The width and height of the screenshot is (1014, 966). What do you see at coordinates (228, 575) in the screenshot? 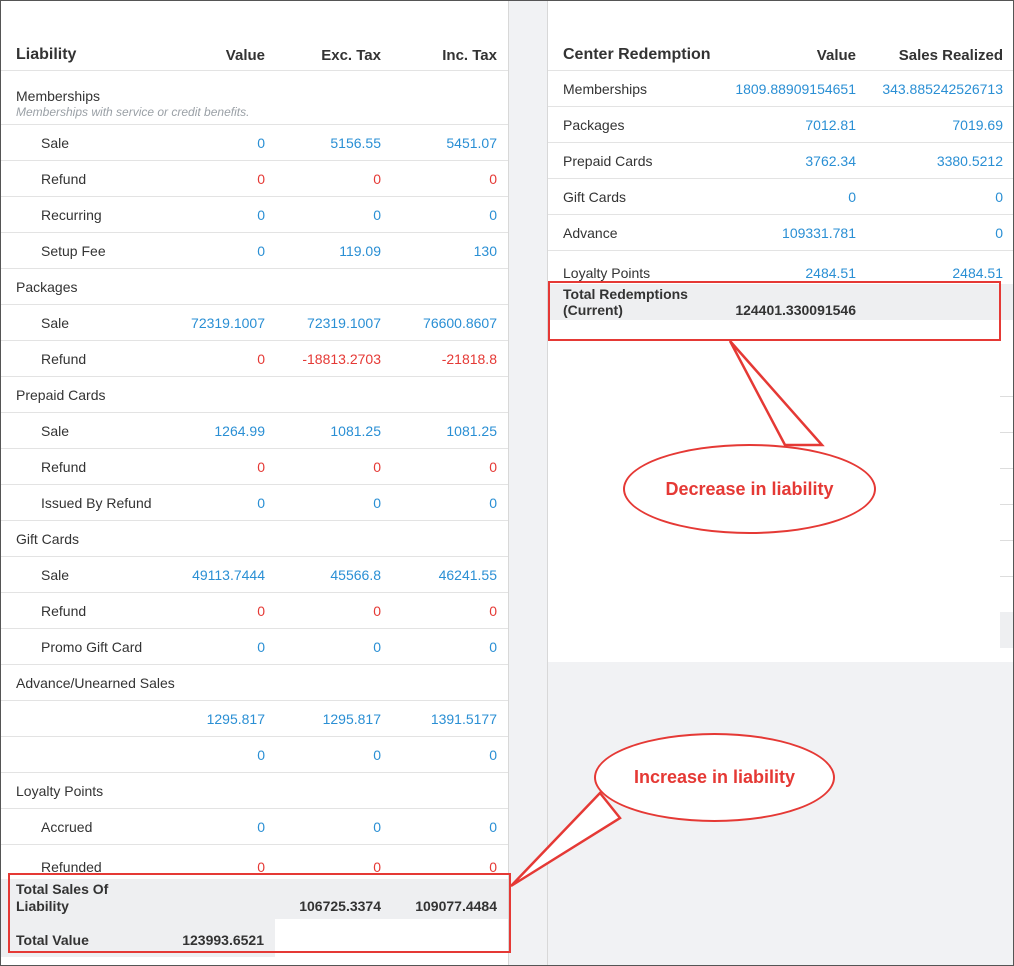
I see `value-cell: 49113.7444` at bounding box center [228, 575].